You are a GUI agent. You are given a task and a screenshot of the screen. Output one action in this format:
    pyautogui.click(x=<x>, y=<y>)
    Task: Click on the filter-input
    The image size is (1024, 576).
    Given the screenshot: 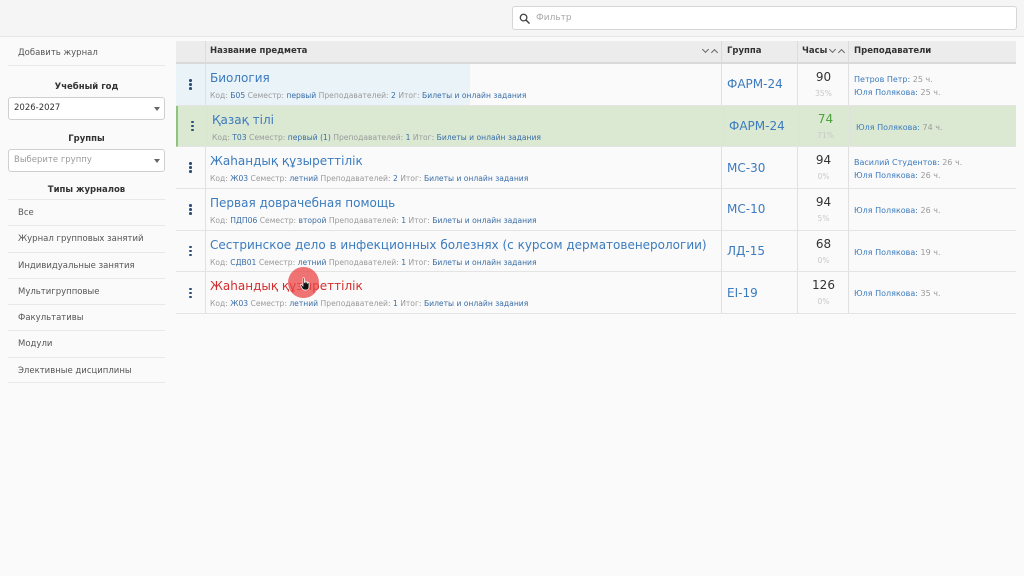 What is the action you would take?
    pyautogui.click(x=766, y=18)
    